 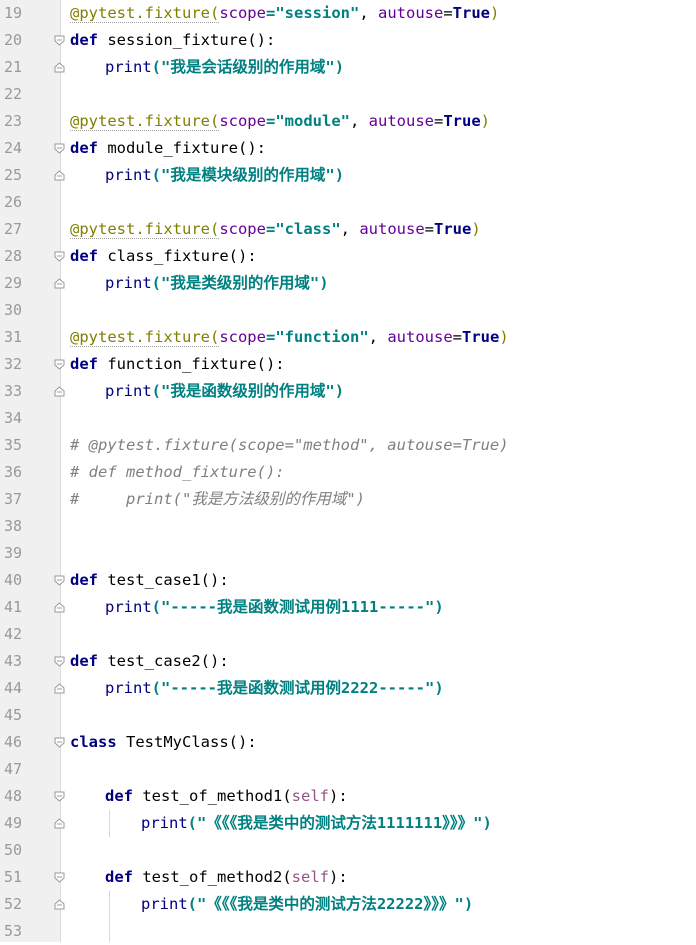 What do you see at coordinates (13, 94) in the screenshot?
I see `line-number: 22` at bounding box center [13, 94].